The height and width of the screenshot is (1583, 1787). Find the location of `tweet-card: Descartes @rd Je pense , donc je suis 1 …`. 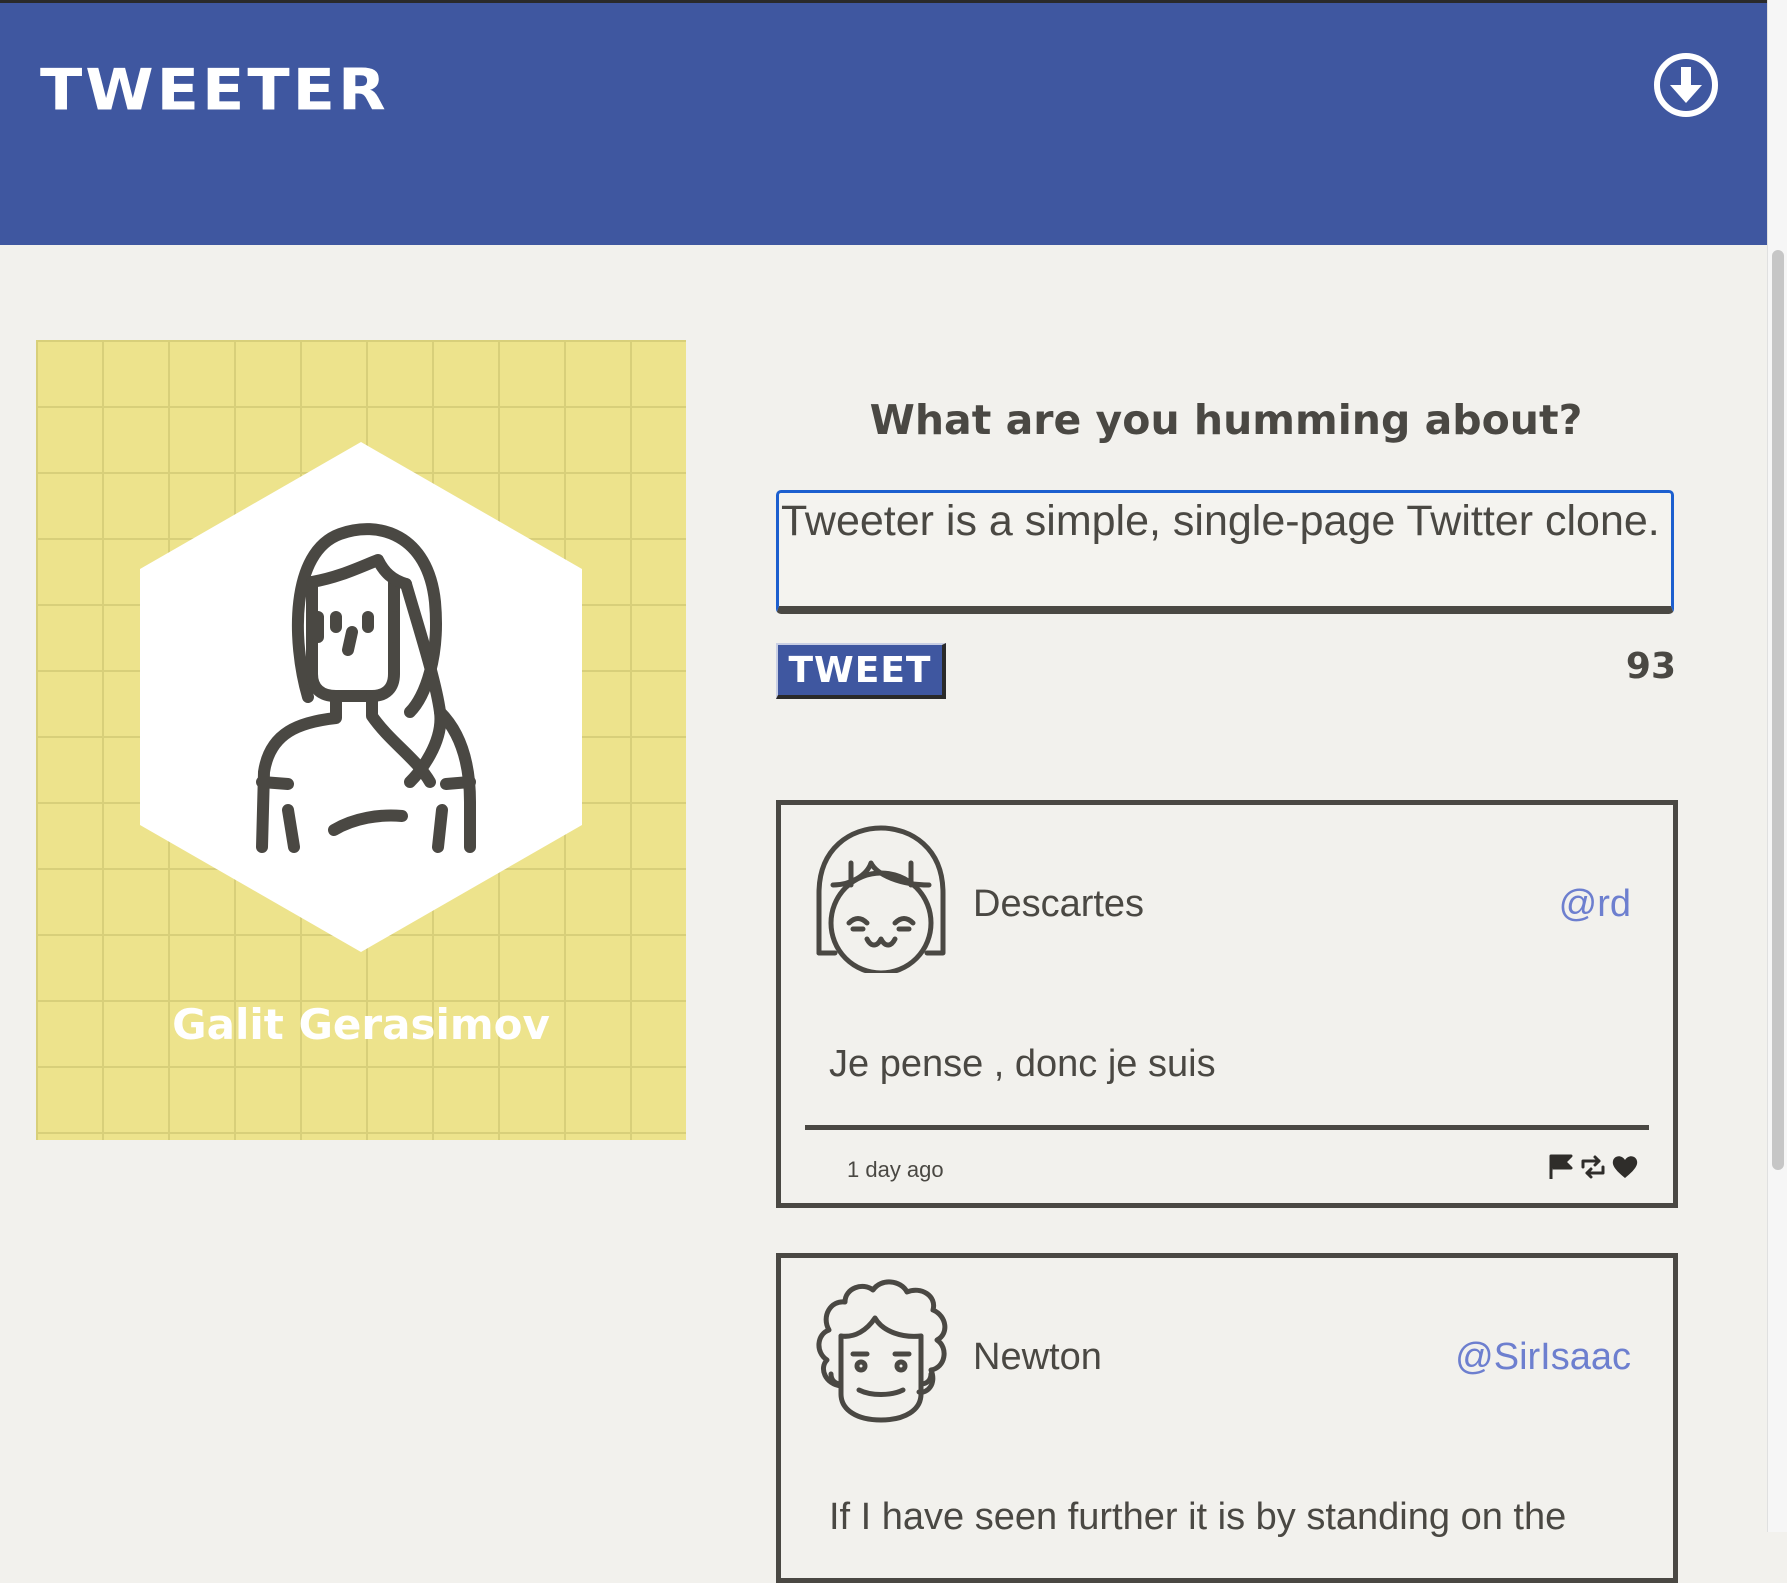

tweet-card: Descartes @rd Je pense , donc je suis 1 … is located at coordinates (1227, 1004).